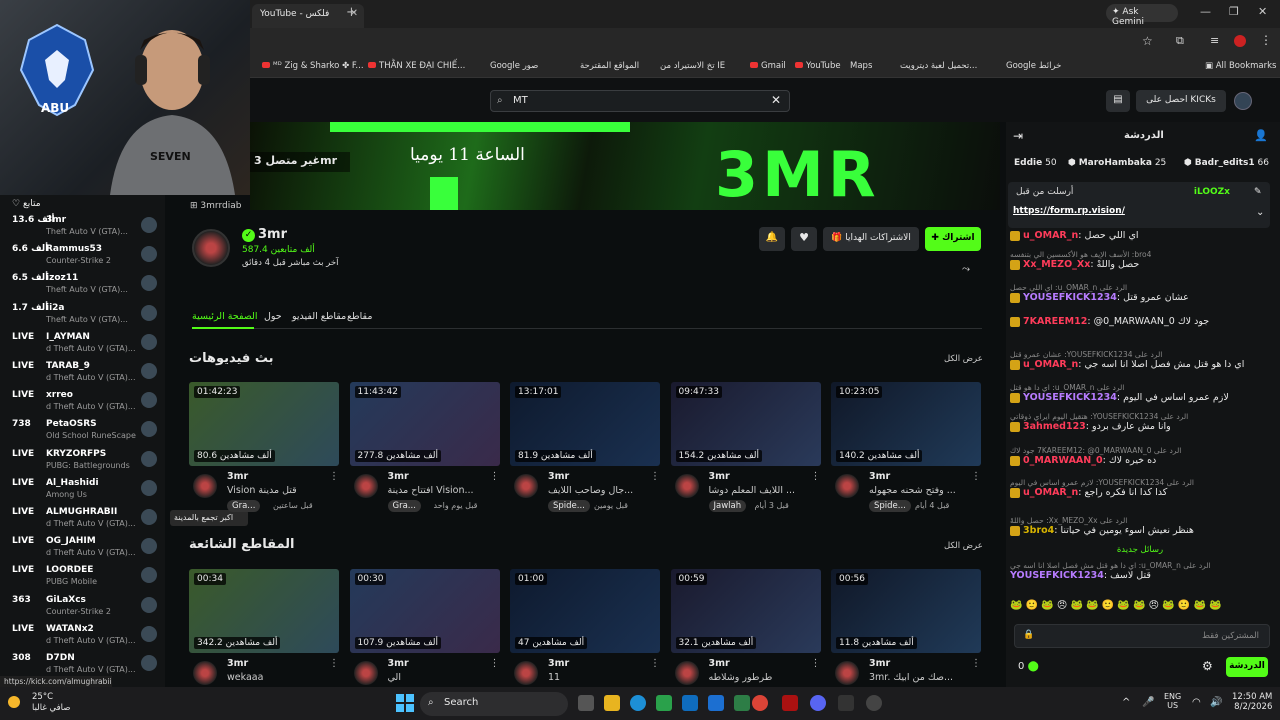  What do you see at coordinates (760, 703) in the screenshot?
I see `chrome-icon` at bounding box center [760, 703].